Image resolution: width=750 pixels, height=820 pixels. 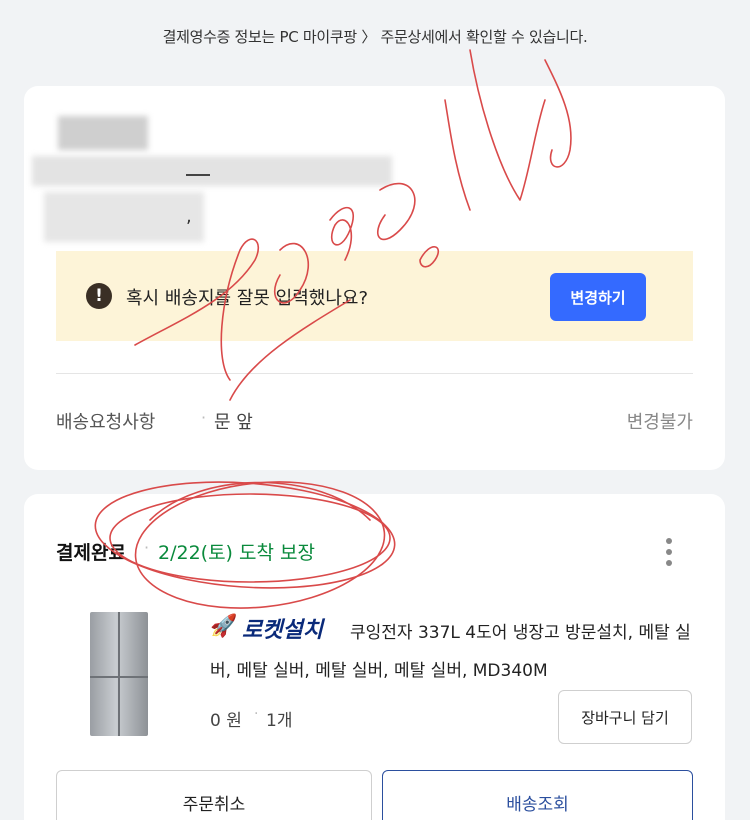 I want to click on add-to-cart-button: 장바구니 담기, so click(x=625, y=717).